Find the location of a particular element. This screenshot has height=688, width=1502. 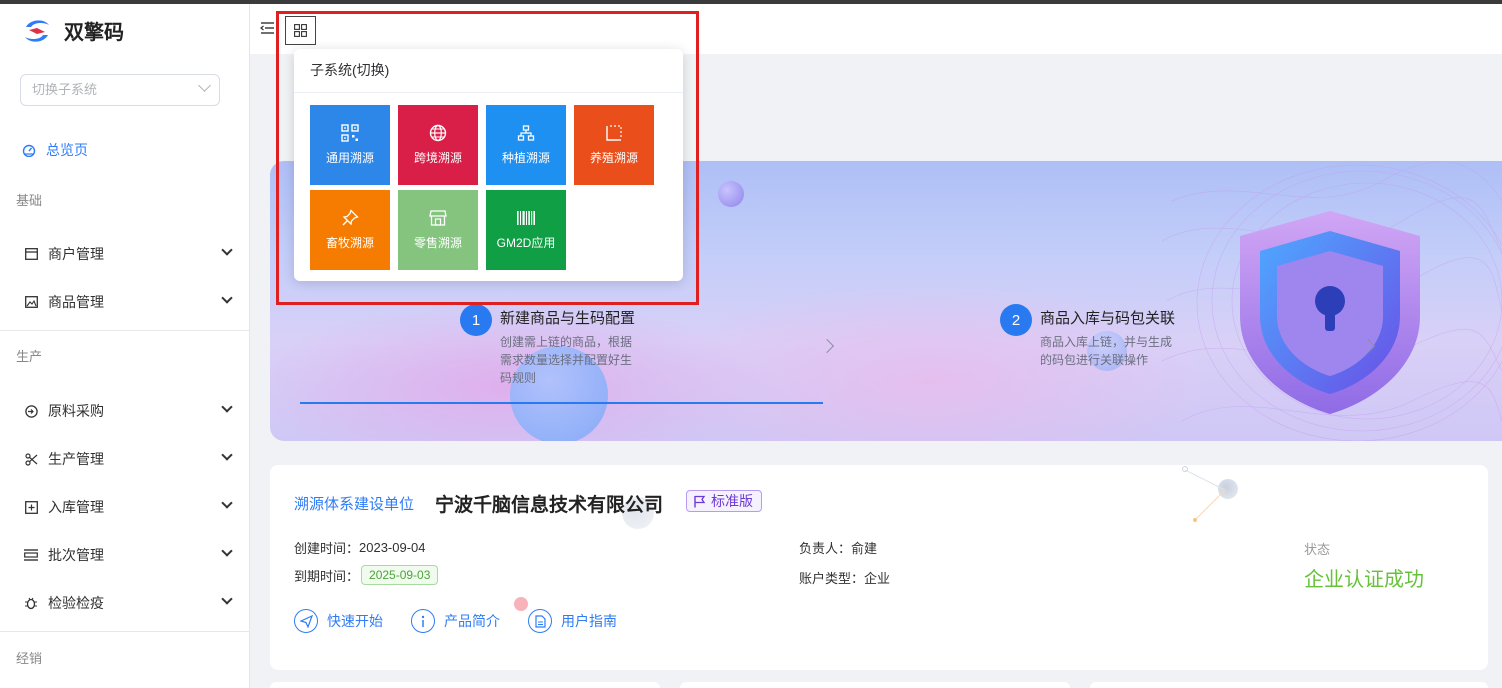

card-line-decoration is located at coordinates (1204, 494).